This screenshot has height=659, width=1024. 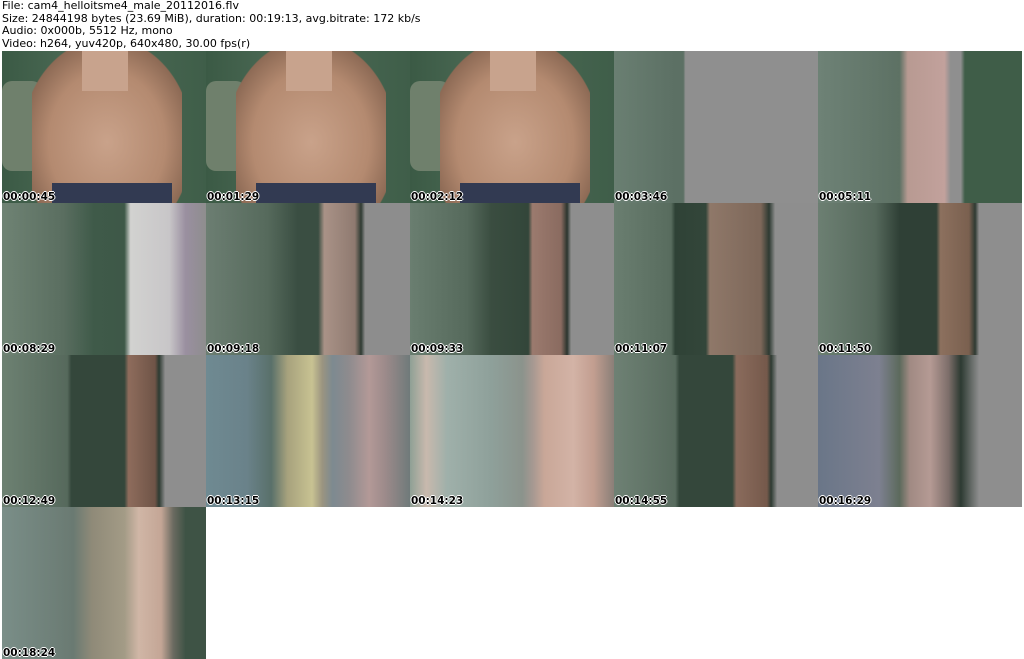 I want to click on timestamp-label: 00:05:11, so click(x=845, y=197).